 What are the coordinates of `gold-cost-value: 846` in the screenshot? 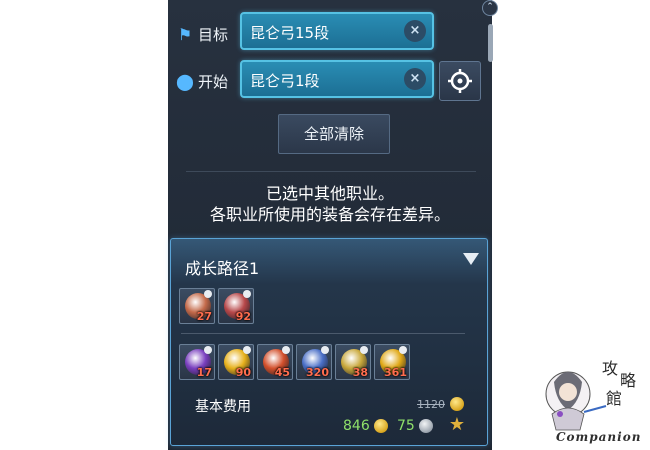 It's located at (356, 426).